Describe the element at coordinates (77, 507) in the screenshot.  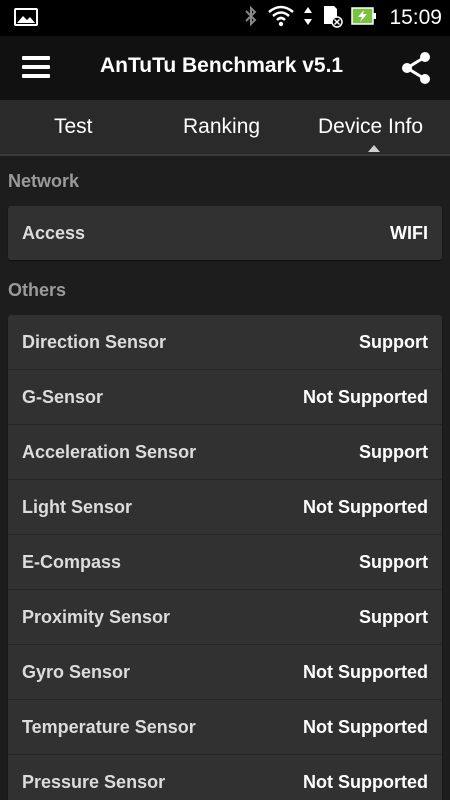
I see `row-label: Light Sensor` at that location.